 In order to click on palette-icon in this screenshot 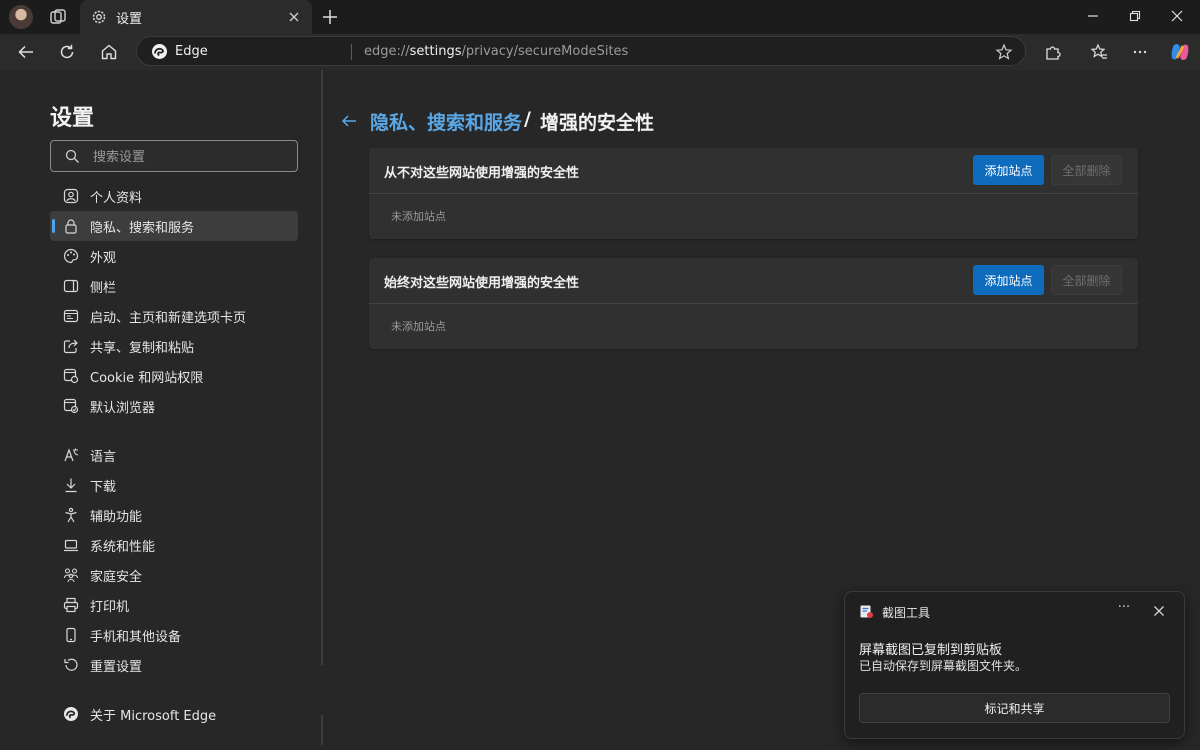, I will do `click(71, 256)`.